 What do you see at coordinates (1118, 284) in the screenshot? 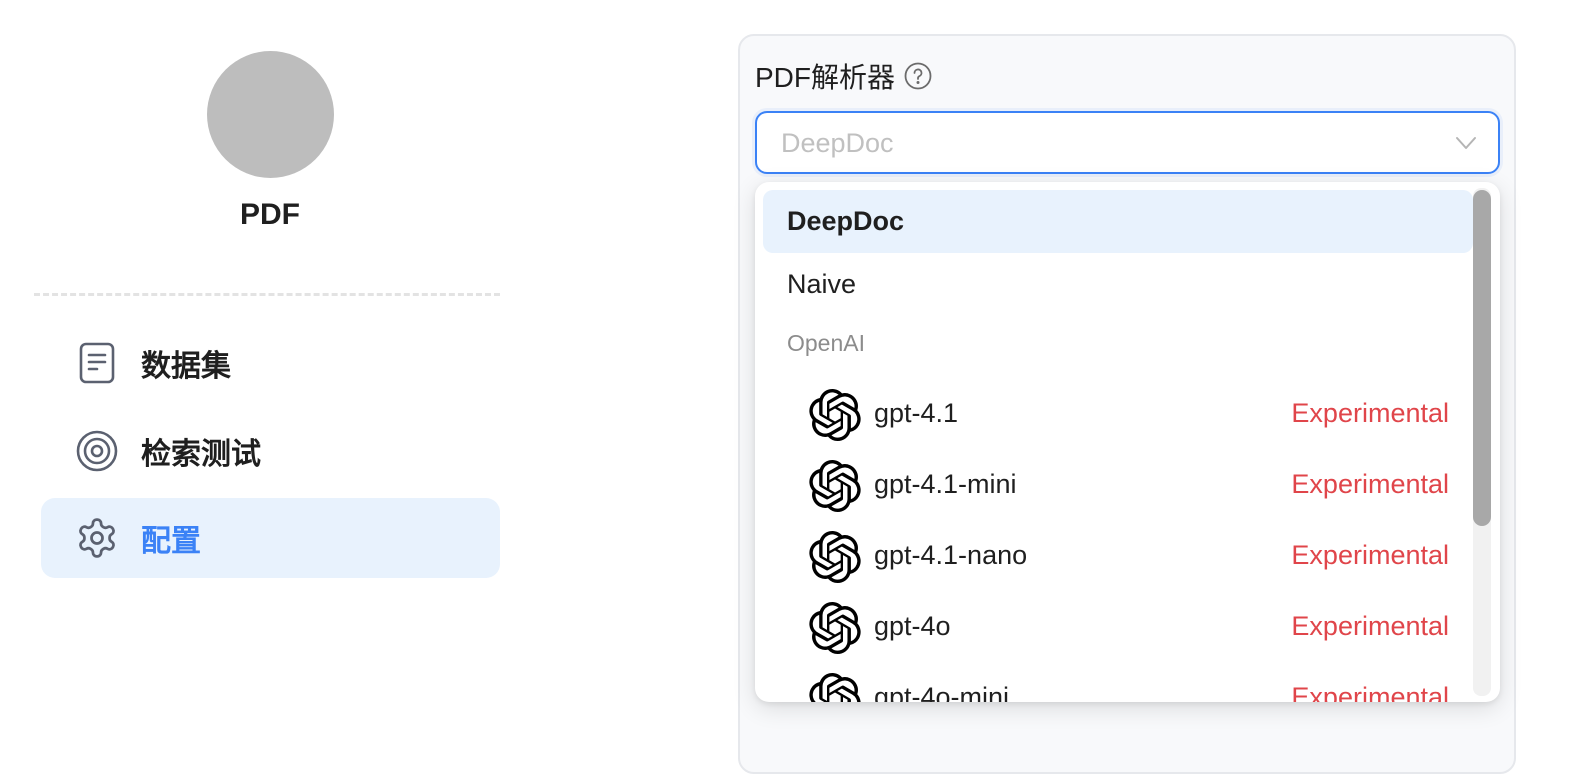
I see `option-naive: Naive` at bounding box center [1118, 284].